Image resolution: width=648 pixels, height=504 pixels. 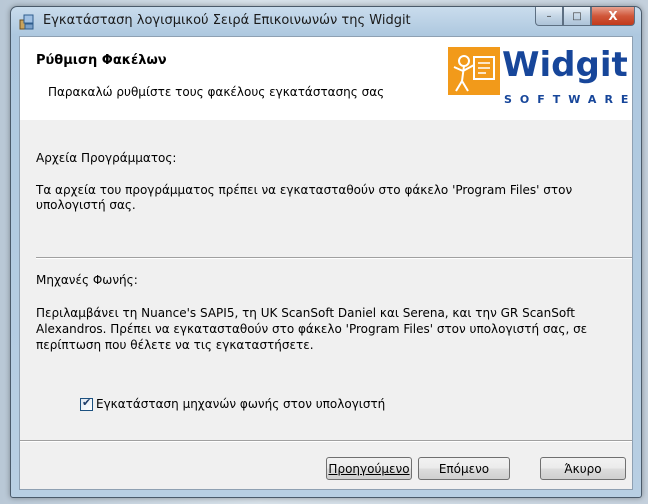 What do you see at coordinates (334, 258) in the screenshot?
I see `section-divider` at bounding box center [334, 258].